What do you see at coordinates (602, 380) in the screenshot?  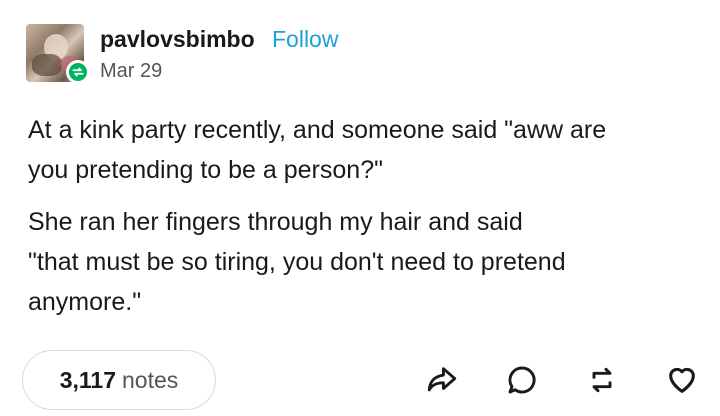 I see `reblog-icon` at bounding box center [602, 380].